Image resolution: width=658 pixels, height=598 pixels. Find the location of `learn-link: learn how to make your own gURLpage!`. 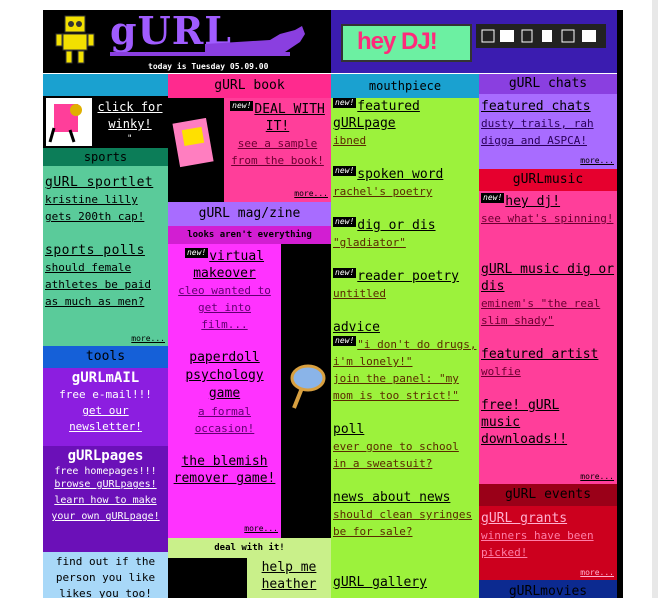

learn-link: learn how to make your own gURLpage! is located at coordinates (105, 509).